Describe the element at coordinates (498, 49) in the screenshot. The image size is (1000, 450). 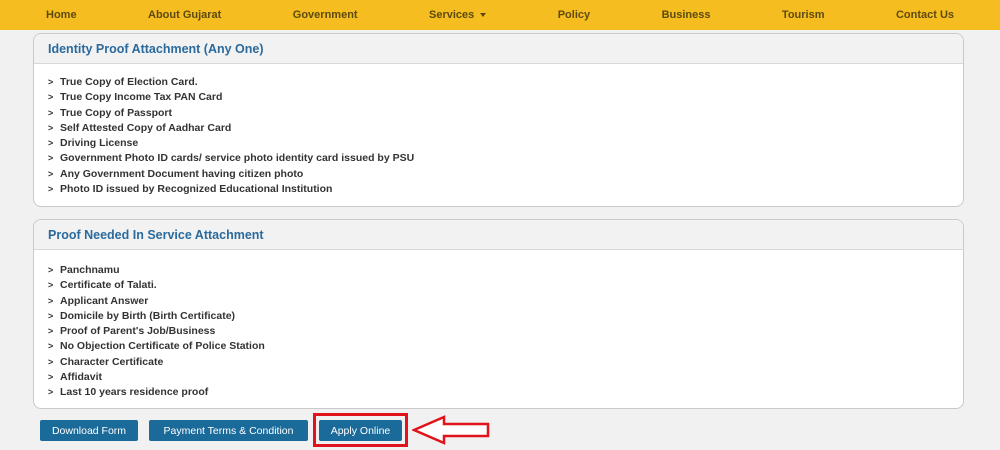
I see `panel-heading: Identity Proof Attachment (Any One)` at that location.